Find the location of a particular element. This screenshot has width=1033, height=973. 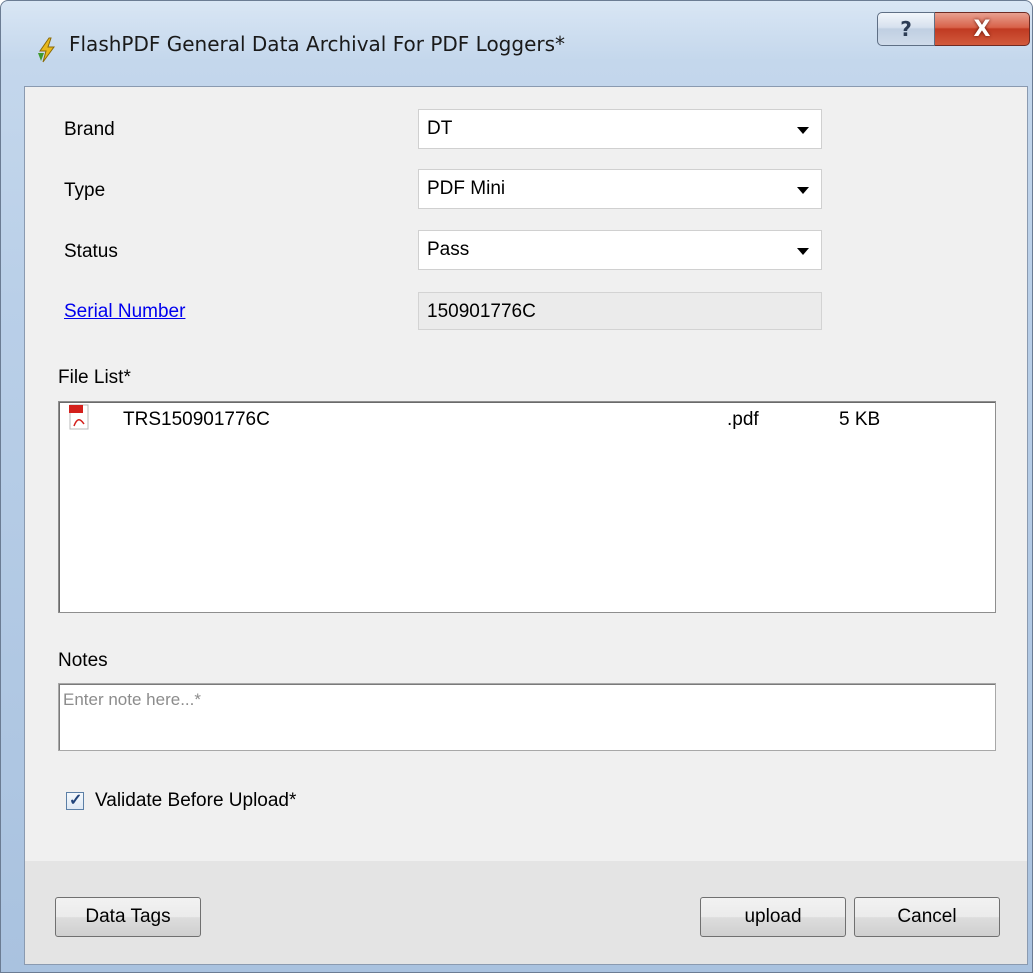

validate-checkbox: ✓ is located at coordinates (75, 801).